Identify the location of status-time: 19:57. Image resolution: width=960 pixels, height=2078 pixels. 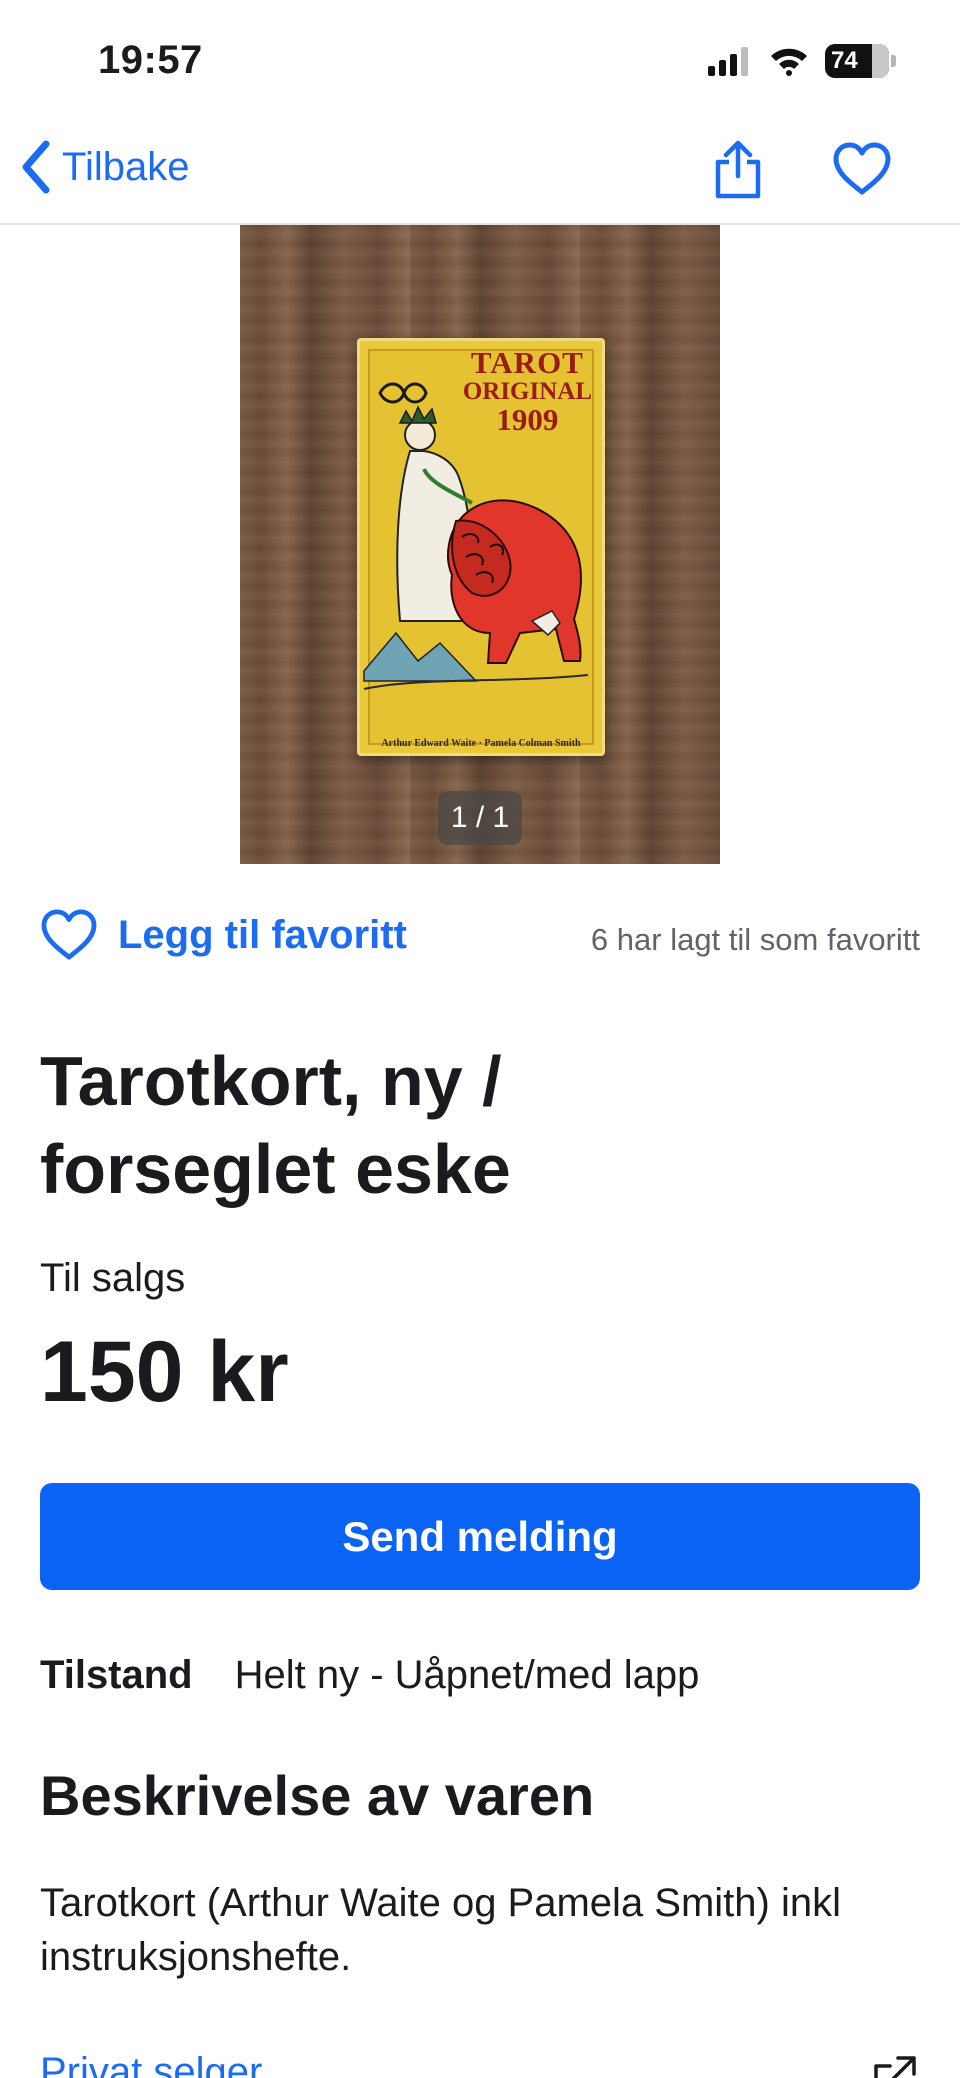
(150, 60).